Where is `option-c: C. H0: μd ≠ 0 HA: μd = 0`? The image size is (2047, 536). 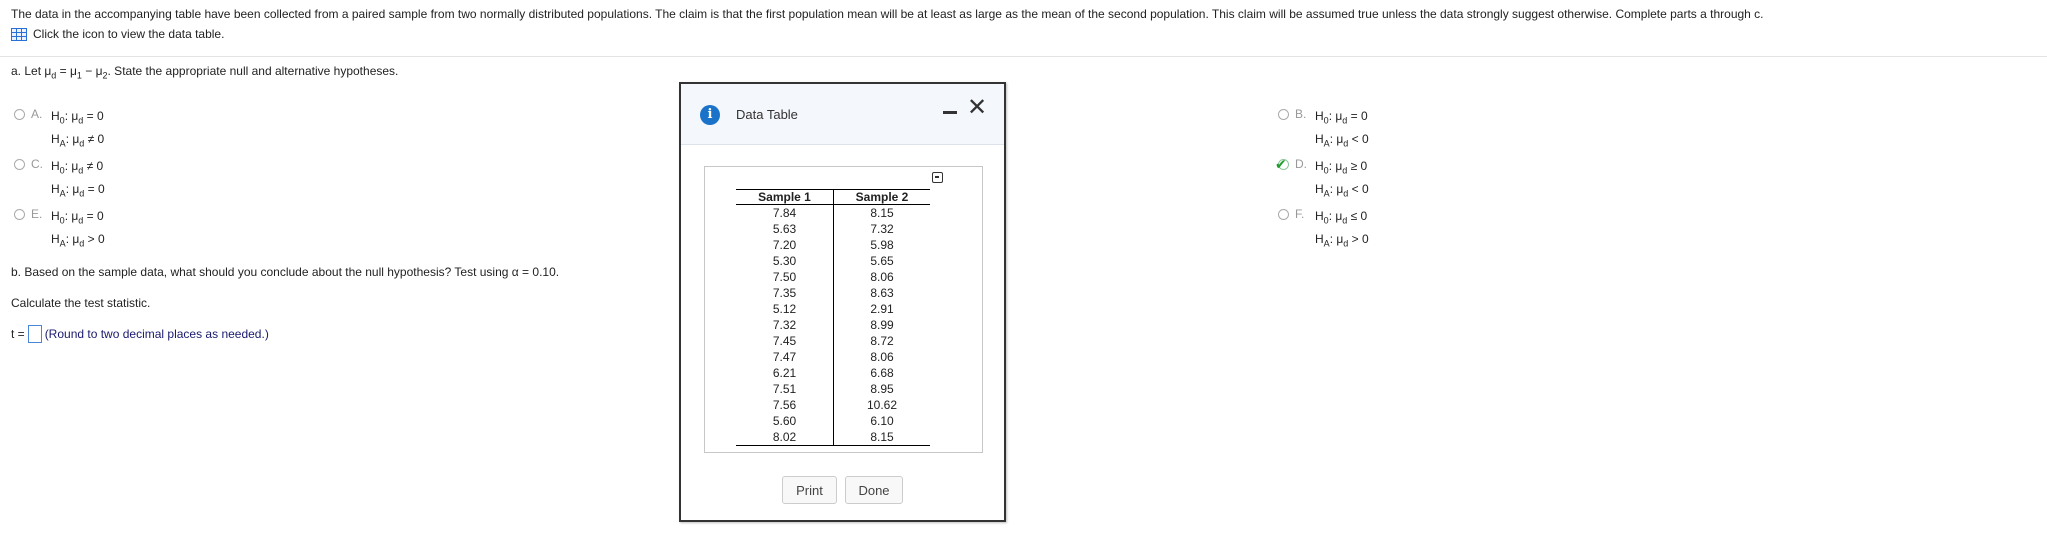 option-c: C. H0: μd ≠ 0 HA: μd = 0 is located at coordinates (59, 180).